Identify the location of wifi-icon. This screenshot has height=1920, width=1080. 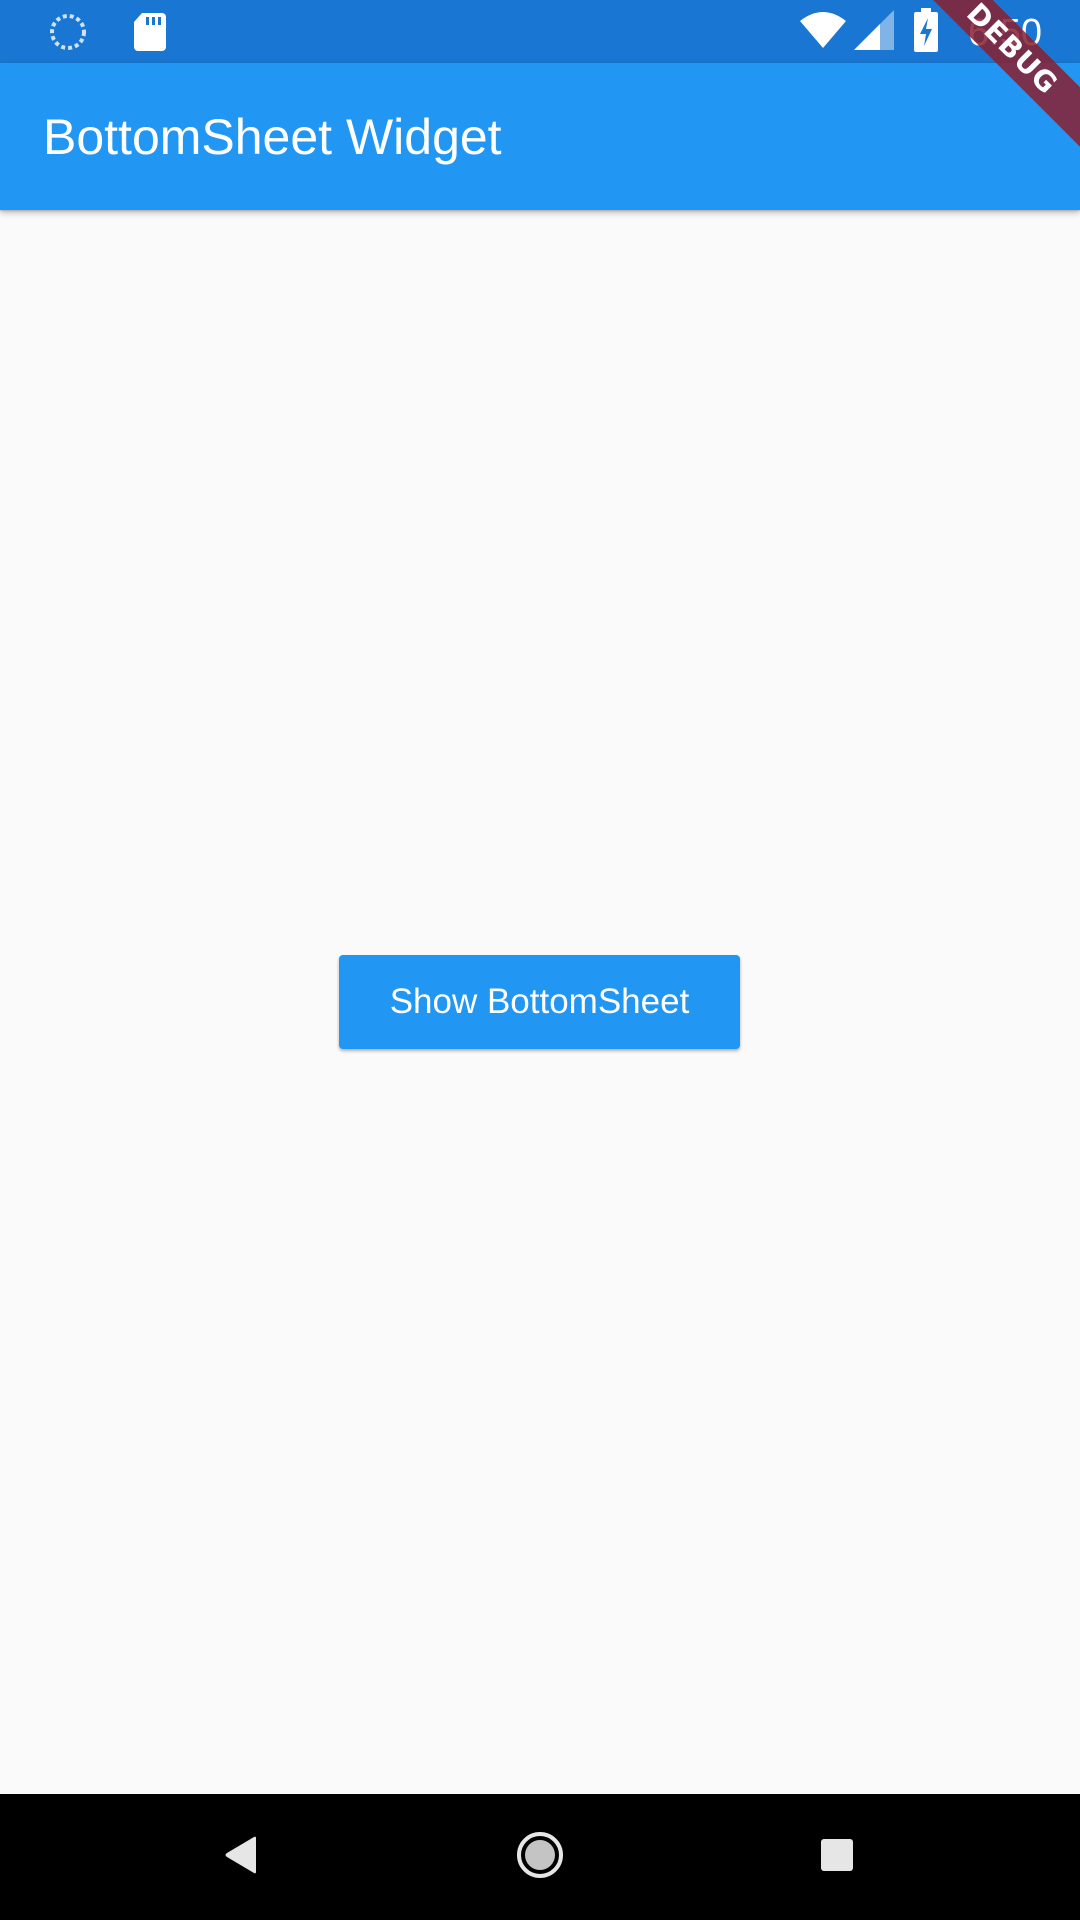
(823, 32).